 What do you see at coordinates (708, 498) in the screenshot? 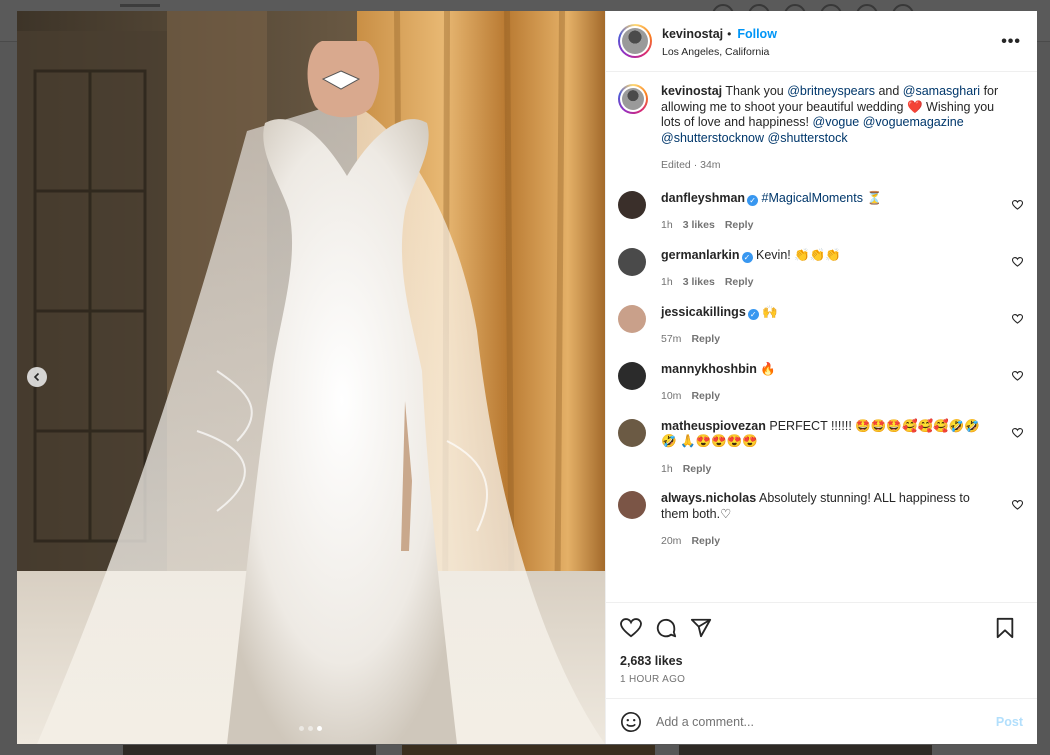
I see `commenter-username: always.nicholas` at bounding box center [708, 498].